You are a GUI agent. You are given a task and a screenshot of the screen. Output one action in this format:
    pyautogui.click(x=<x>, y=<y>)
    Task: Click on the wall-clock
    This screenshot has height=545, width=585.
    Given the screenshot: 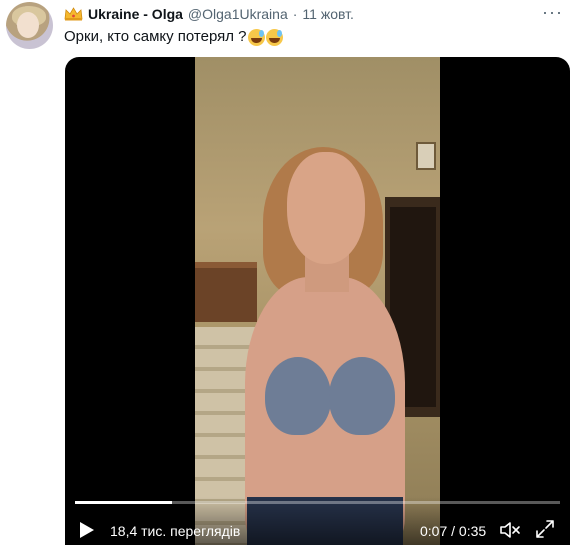 What is the action you would take?
    pyautogui.click(x=426, y=156)
    